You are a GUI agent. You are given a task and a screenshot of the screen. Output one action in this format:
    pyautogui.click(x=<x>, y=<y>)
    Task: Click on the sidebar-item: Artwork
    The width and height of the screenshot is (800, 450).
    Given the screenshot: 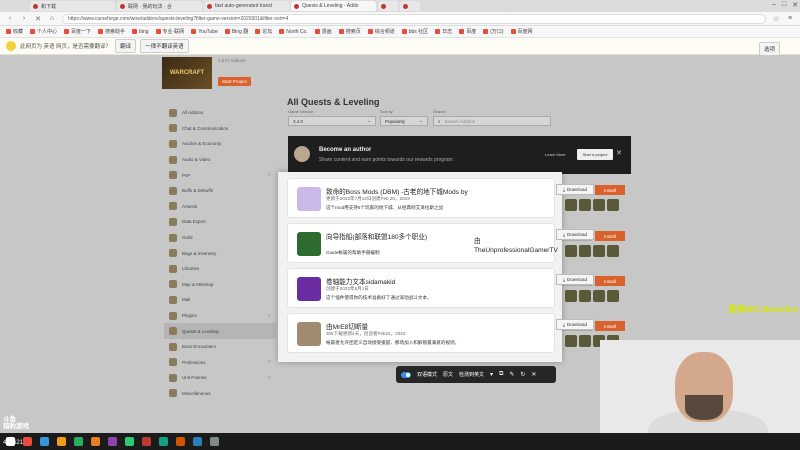 What is the action you would take?
    pyautogui.click(x=220, y=207)
    